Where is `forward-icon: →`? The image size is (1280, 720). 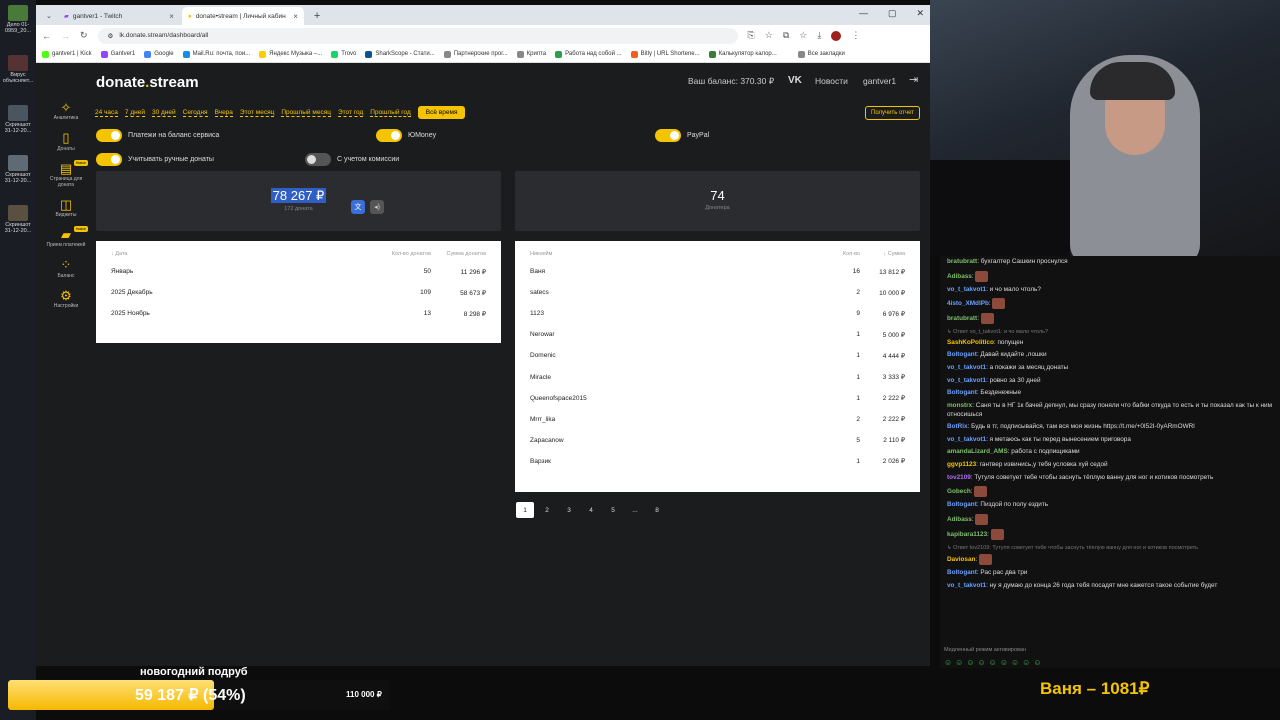 forward-icon: → is located at coordinates (65, 36).